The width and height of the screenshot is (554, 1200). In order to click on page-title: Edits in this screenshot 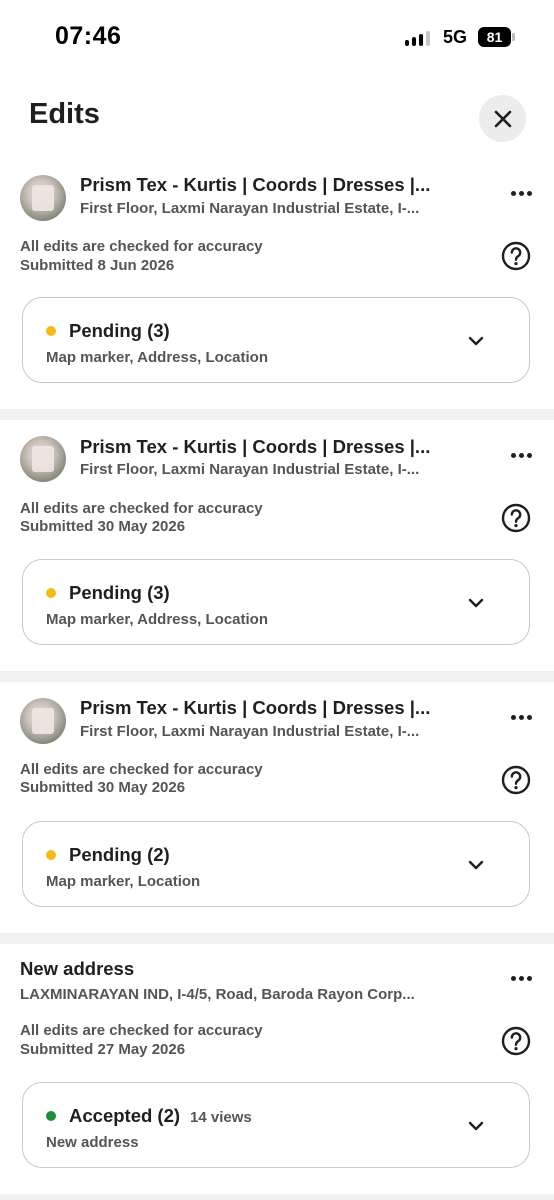, I will do `click(64, 114)`.